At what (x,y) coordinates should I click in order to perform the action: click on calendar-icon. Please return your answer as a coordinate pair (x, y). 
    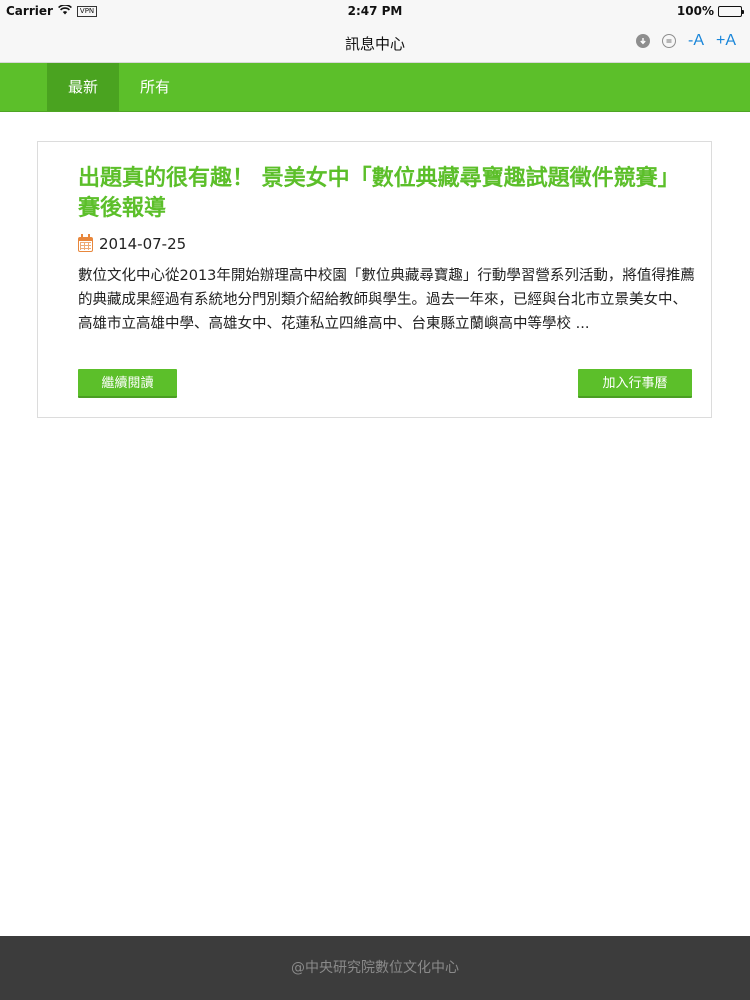
    Looking at the image, I should click on (85, 242).